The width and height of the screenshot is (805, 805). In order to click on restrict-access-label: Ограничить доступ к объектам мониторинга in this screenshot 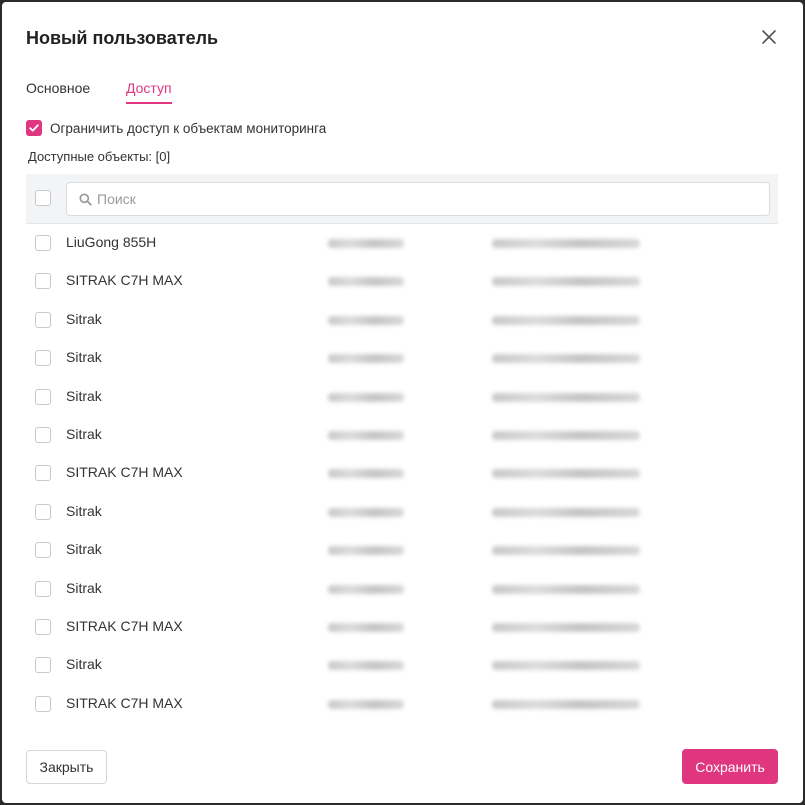, I will do `click(188, 128)`.